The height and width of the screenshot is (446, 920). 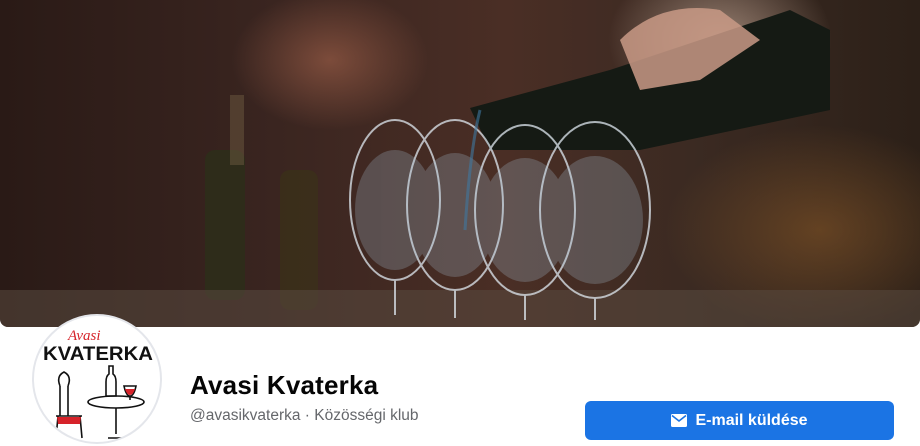 What do you see at coordinates (98, 354) in the screenshot?
I see `logo-word-text: KVATERKA` at bounding box center [98, 354].